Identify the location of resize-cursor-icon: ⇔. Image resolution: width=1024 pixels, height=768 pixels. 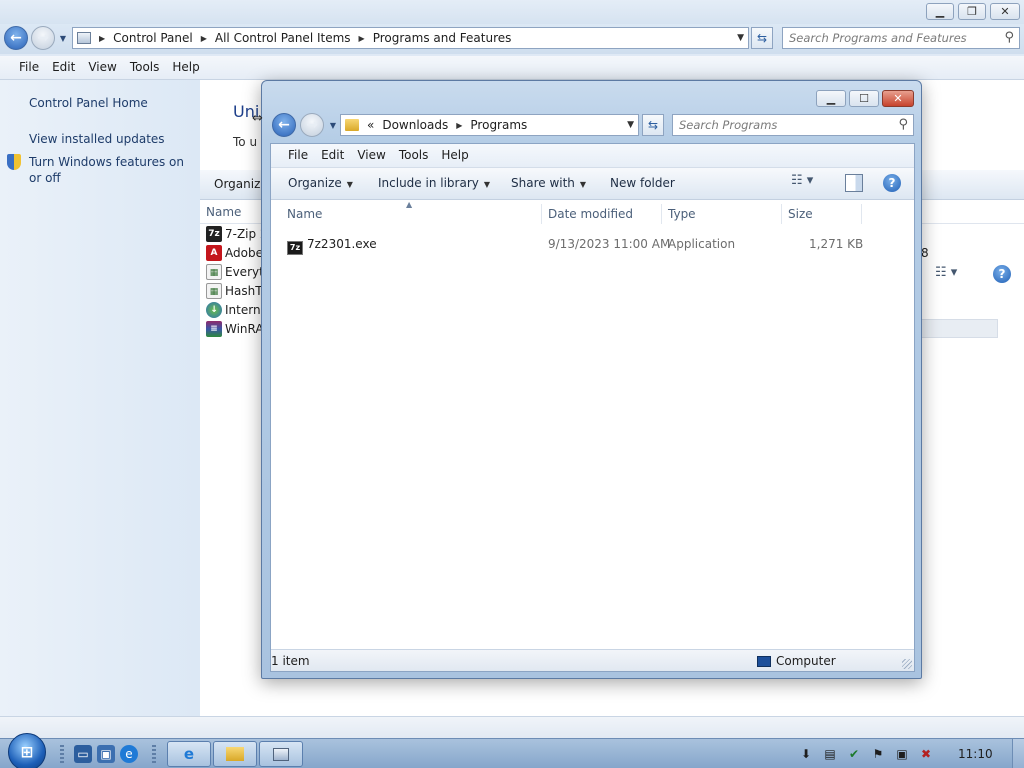
(257, 118).